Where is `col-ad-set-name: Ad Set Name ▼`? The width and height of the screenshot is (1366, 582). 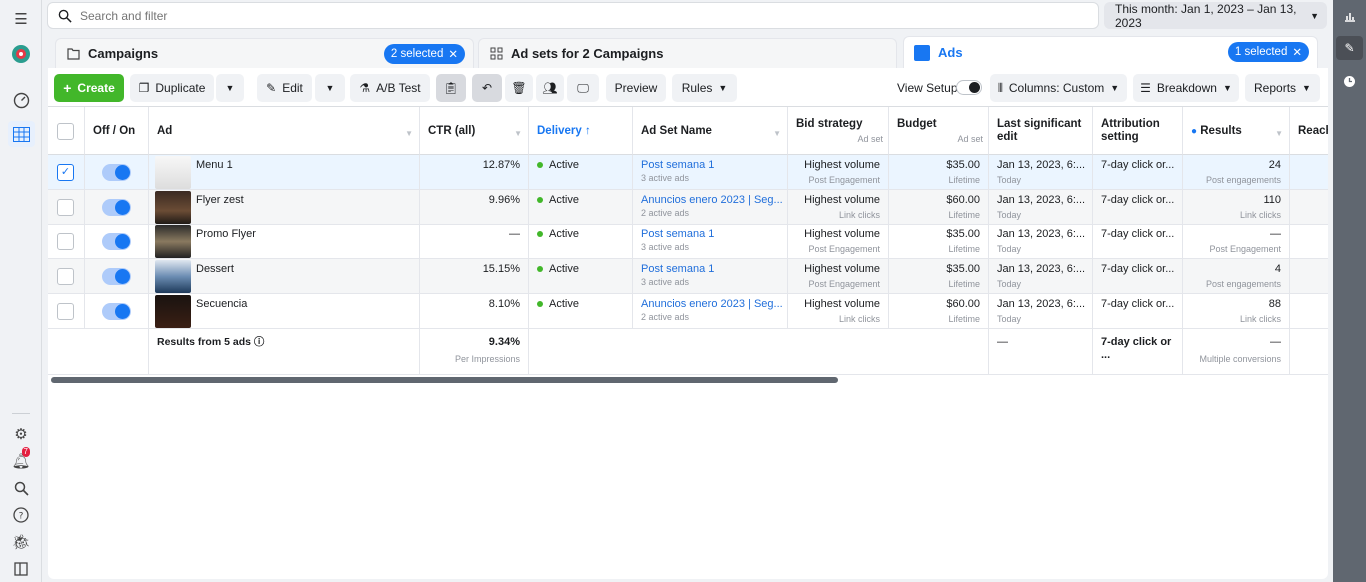 col-ad-set-name: Ad Set Name ▼ is located at coordinates (710, 131).